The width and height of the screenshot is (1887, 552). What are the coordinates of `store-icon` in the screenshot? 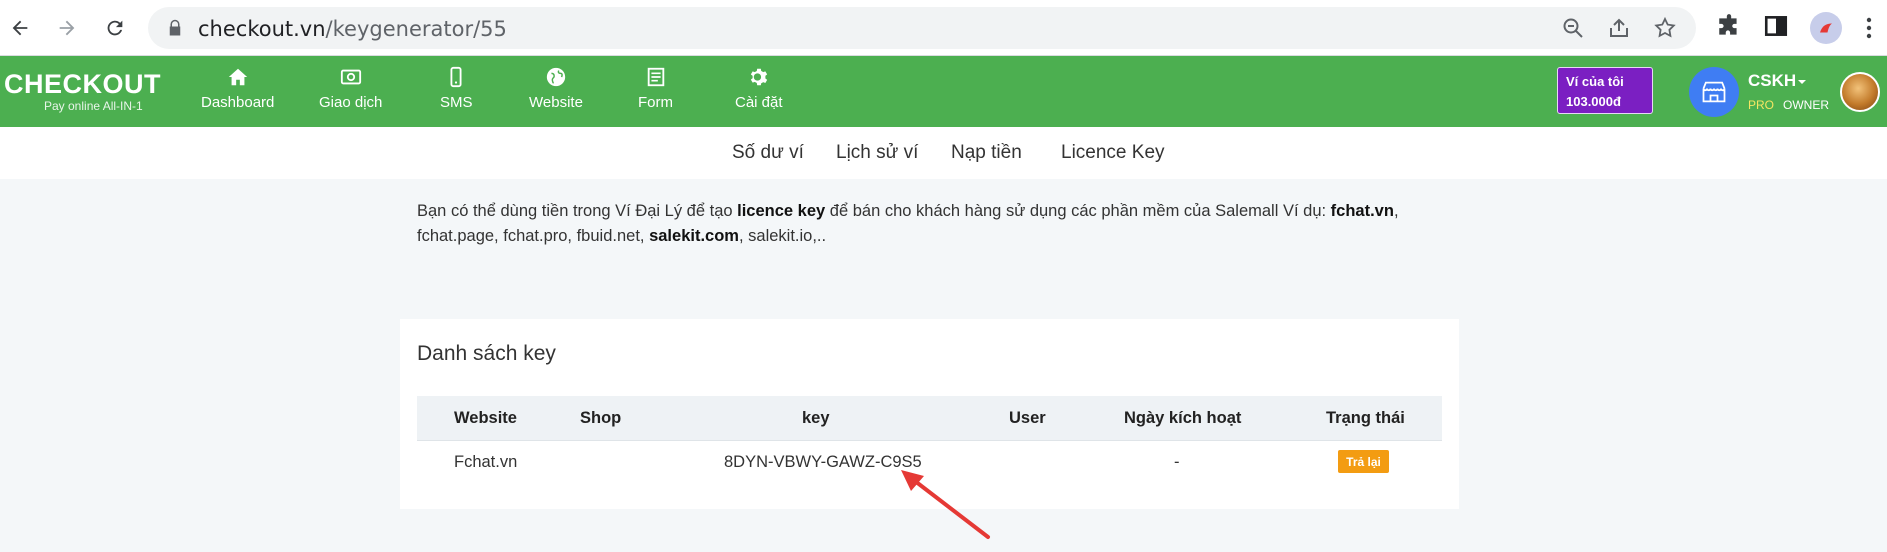 It's located at (1714, 92).